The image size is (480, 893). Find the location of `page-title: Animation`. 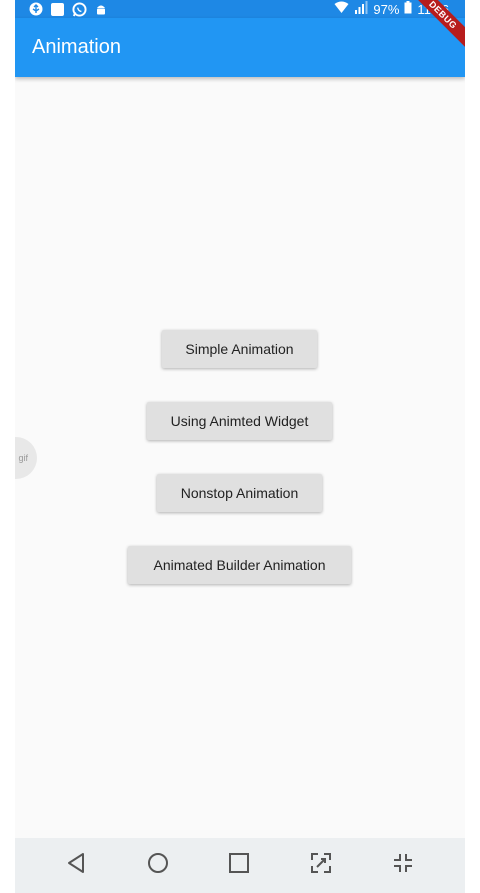

page-title: Animation is located at coordinates (76, 47).